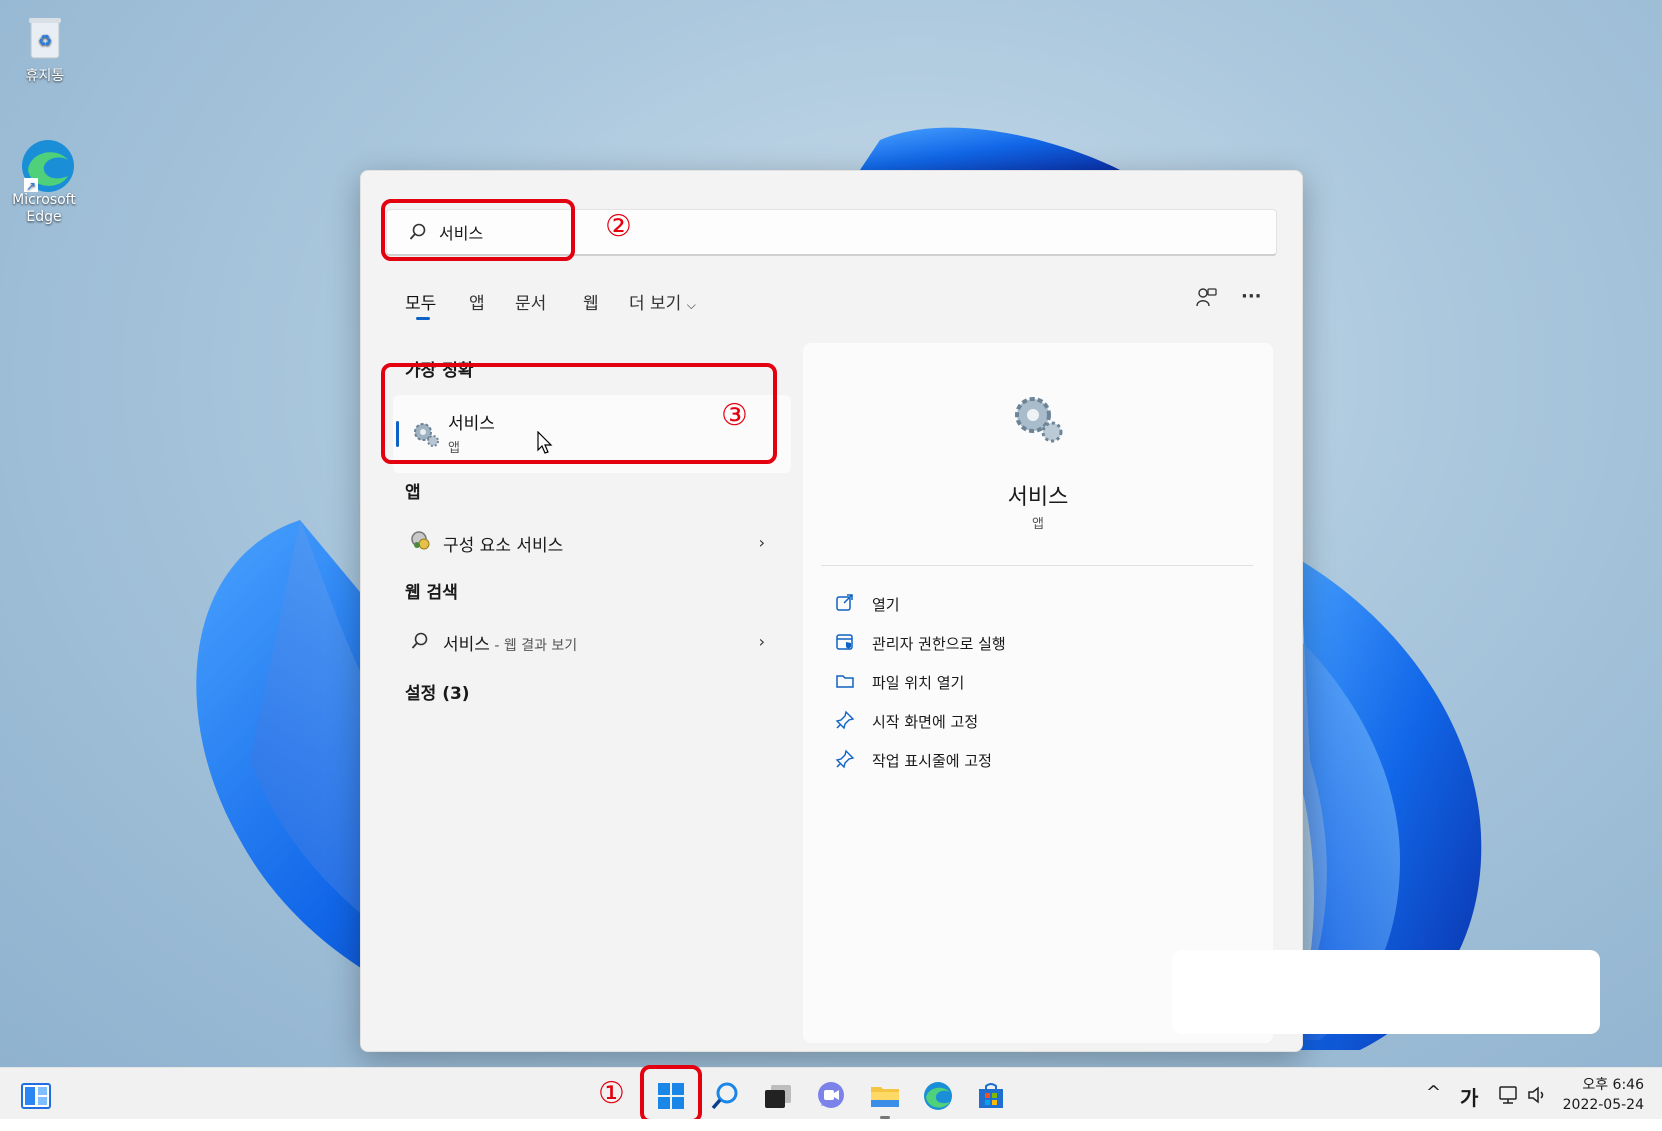 The width and height of the screenshot is (1662, 1131). What do you see at coordinates (591, 301) in the screenshot?
I see `tab-web: 웹` at bounding box center [591, 301].